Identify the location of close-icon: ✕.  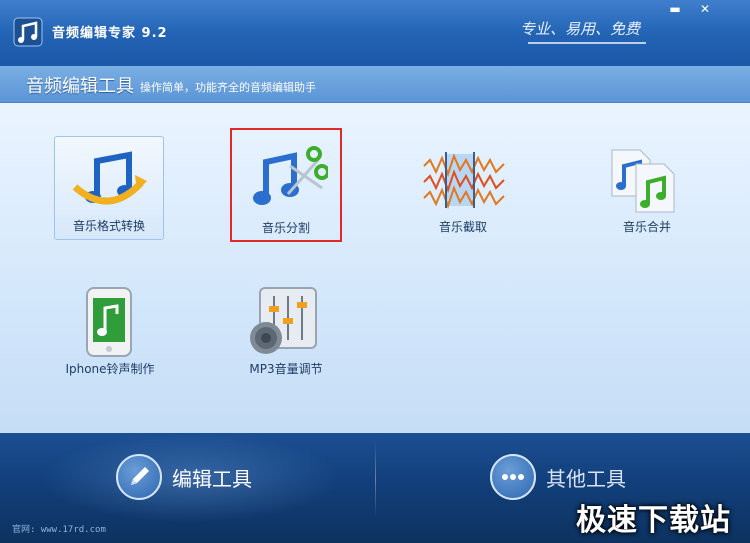
(705, 9).